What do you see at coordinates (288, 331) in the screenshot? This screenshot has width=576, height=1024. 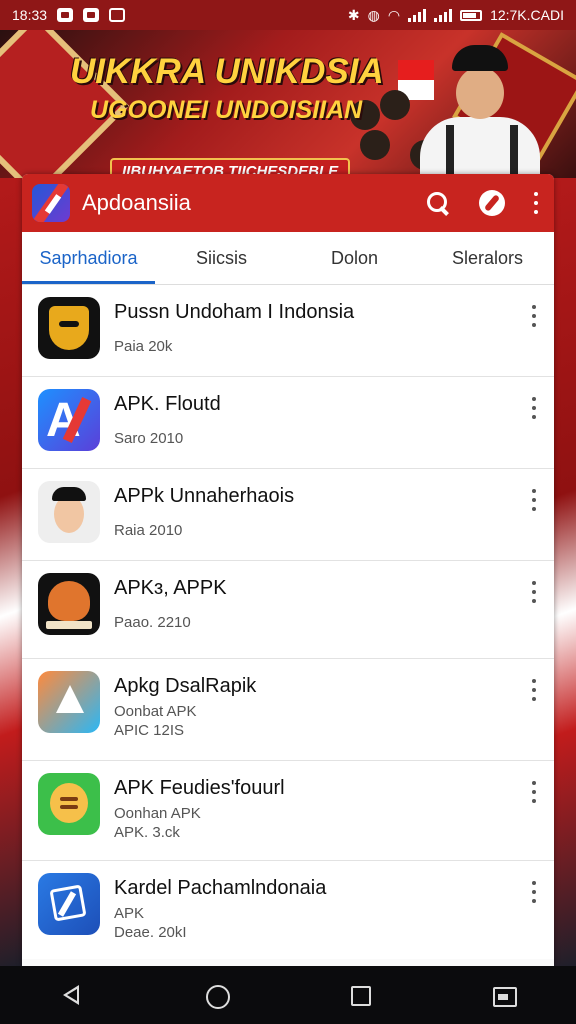 I see `list-item: Pussn Undoham I Indonsia Paia 20k` at bounding box center [288, 331].